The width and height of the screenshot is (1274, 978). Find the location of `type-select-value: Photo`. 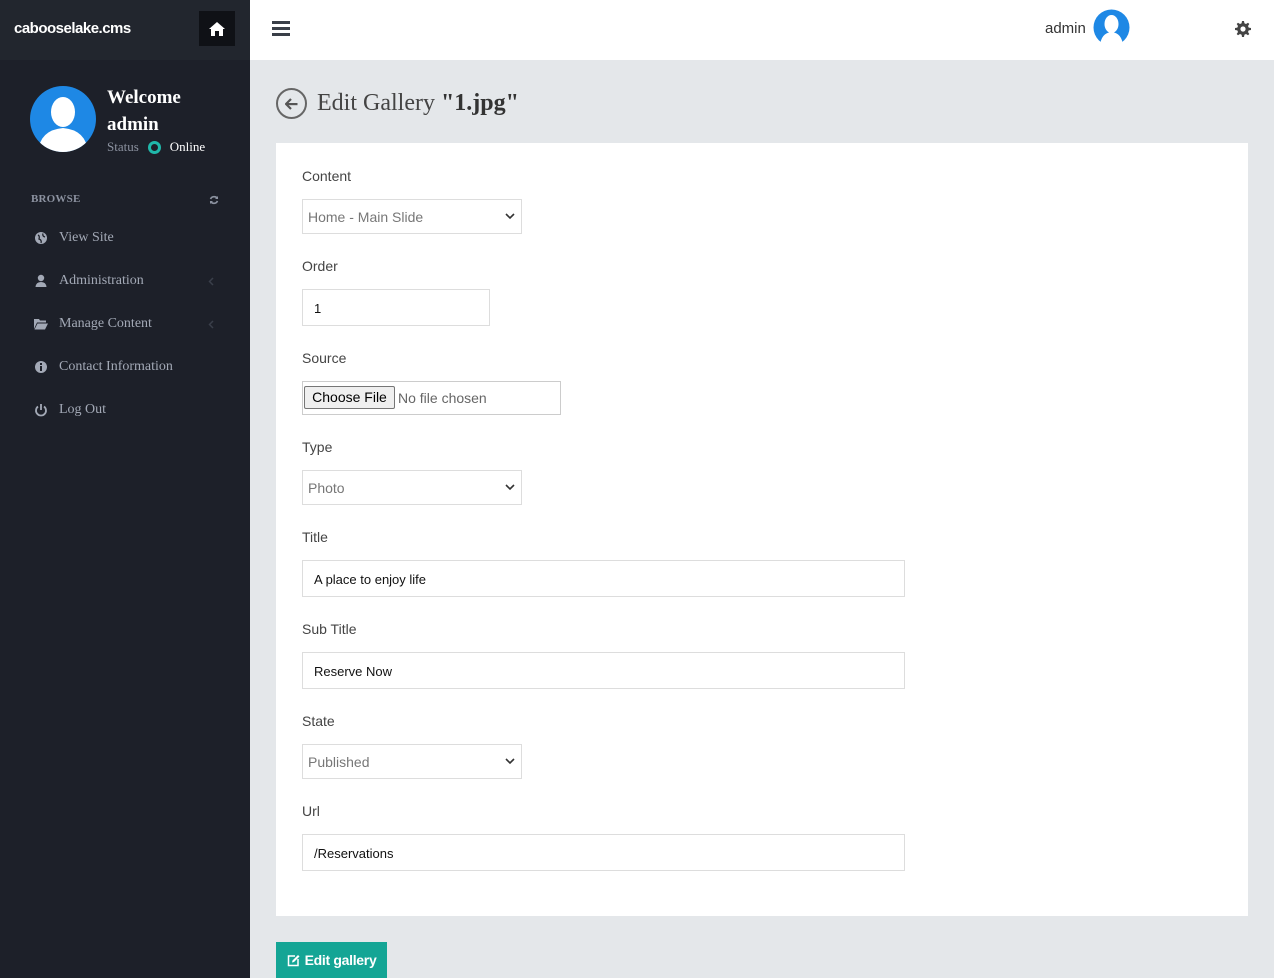

type-select-value: Photo is located at coordinates (326, 488).